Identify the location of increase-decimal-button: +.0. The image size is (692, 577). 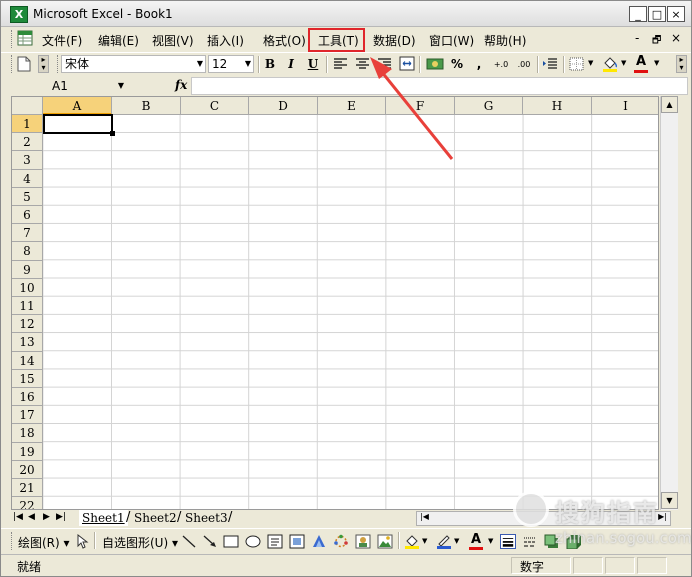
(501, 64).